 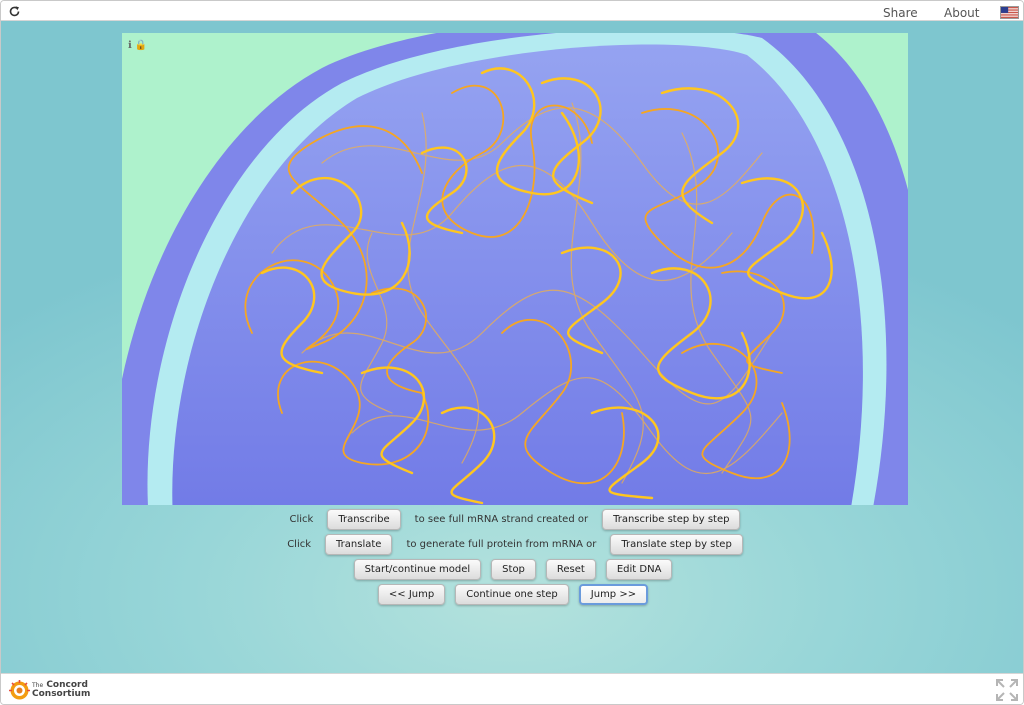 What do you see at coordinates (301, 519) in the screenshot?
I see `transcribe-prefix-label: Click` at bounding box center [301, 519].